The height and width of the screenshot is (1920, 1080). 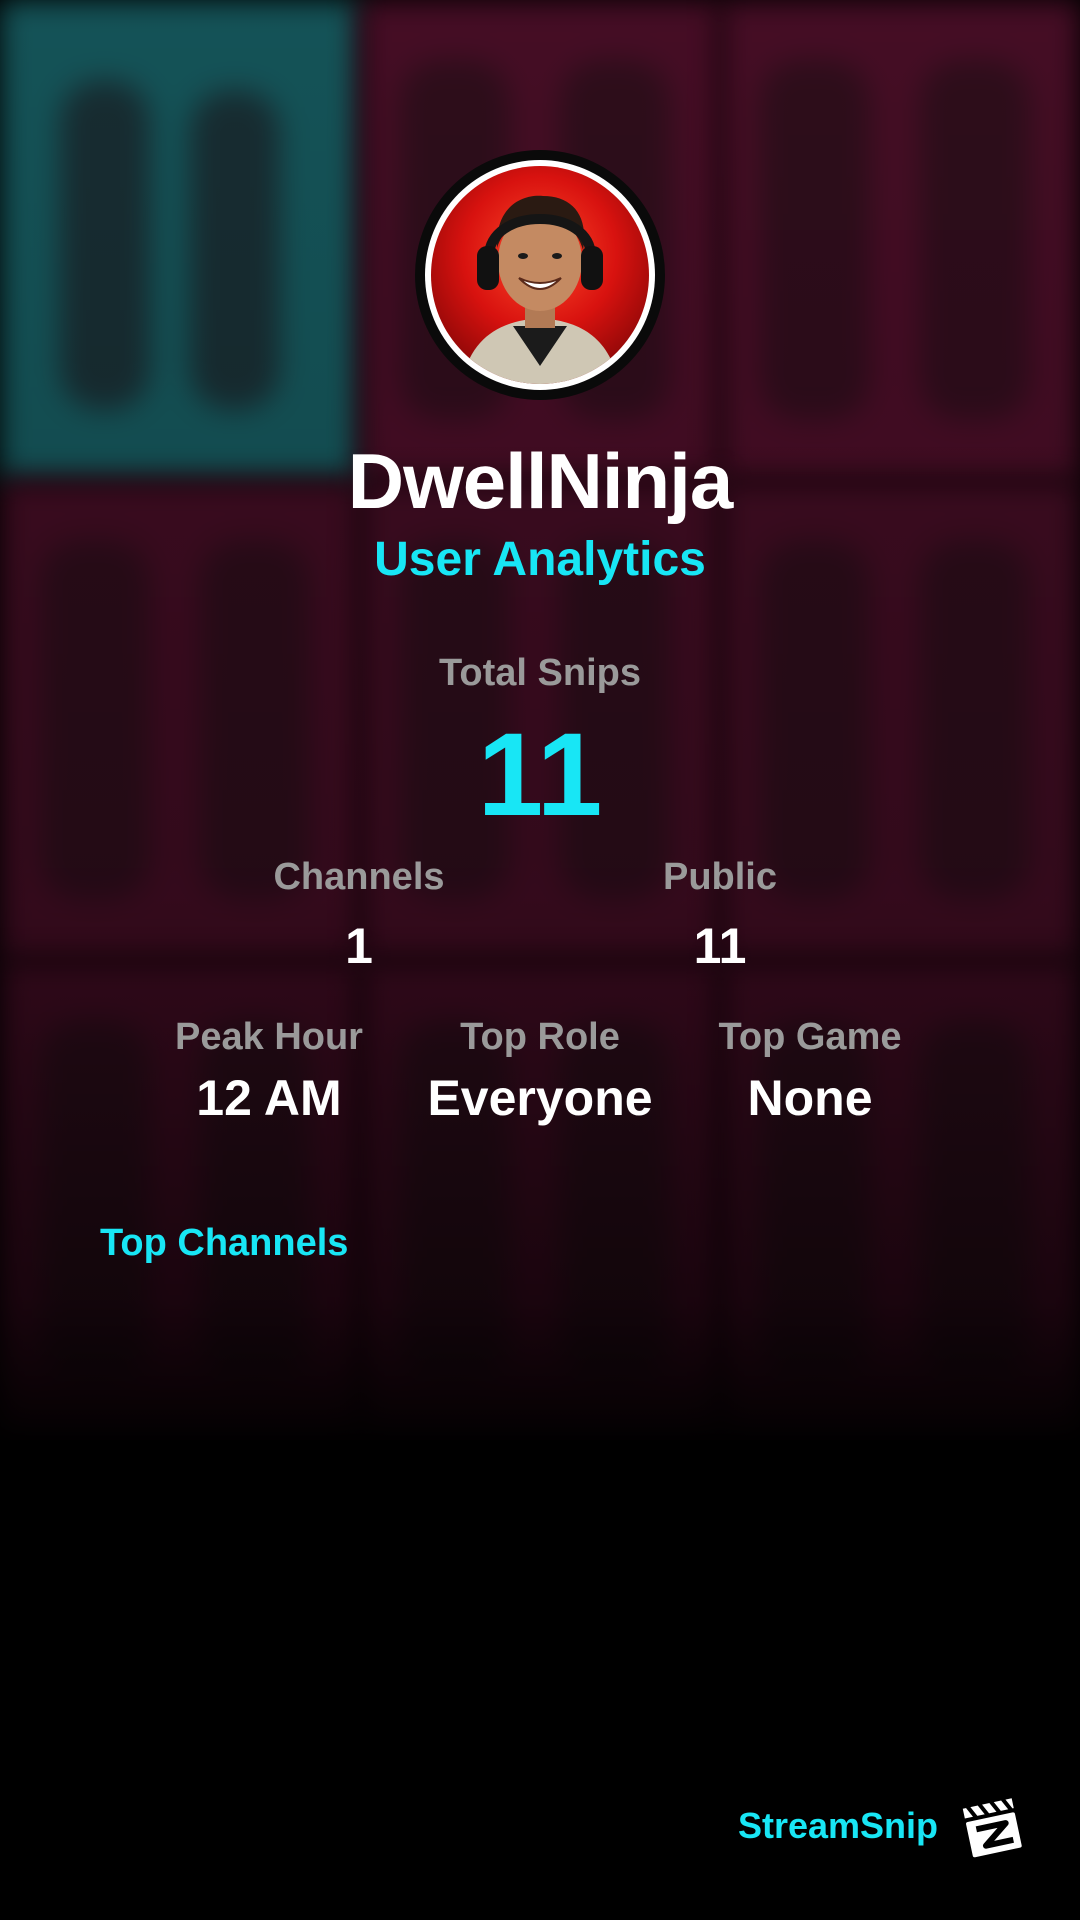 I want to click on top-game-stat: Top Game None, so click(x=810, y=1071).